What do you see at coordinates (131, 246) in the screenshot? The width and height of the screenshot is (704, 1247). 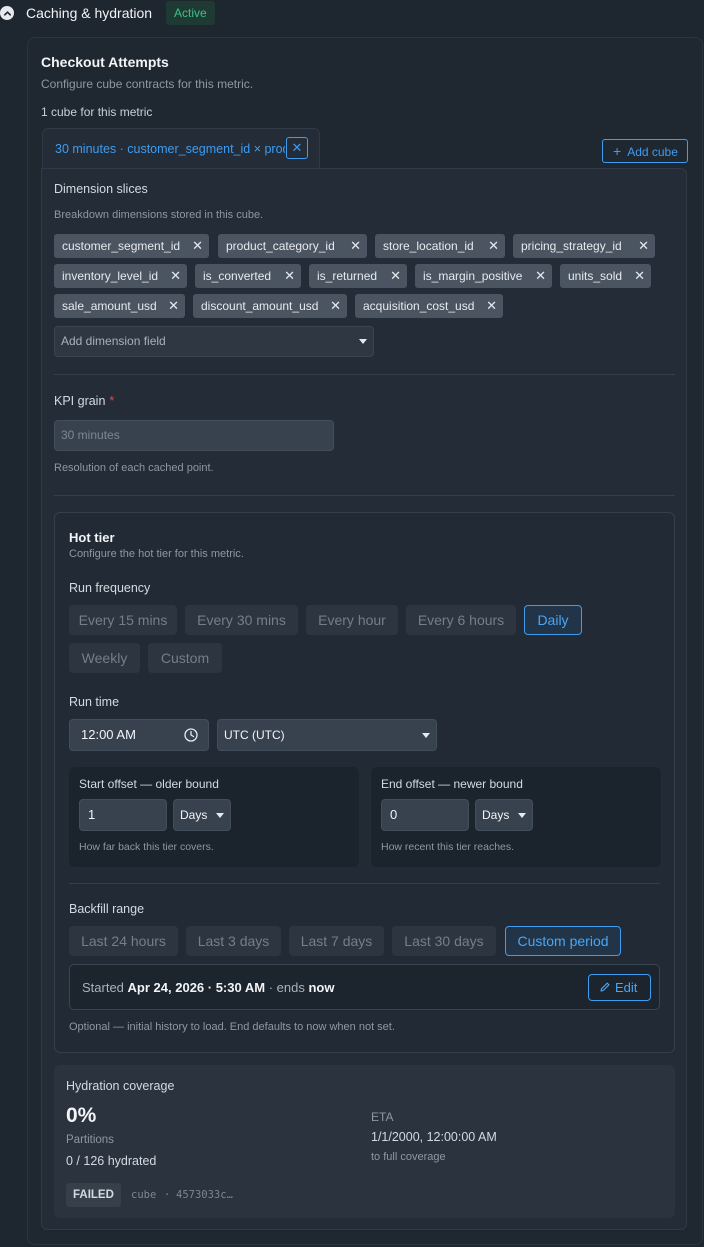 I see `dimension-chip: customer_segment_id ✕` at bounding box center [131, 246].